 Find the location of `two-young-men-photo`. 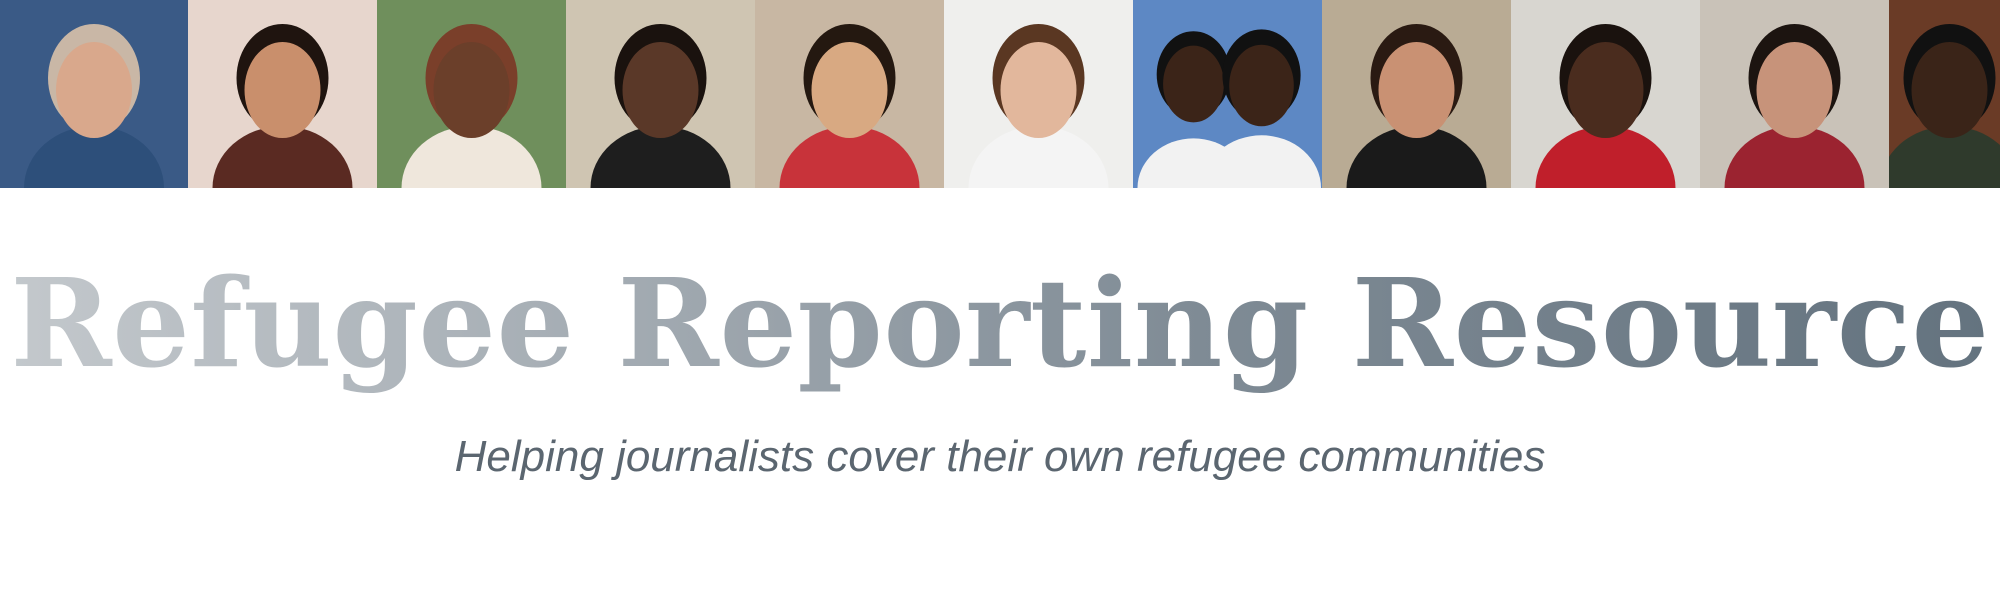

two-young-men-photo is located at coordinates (1227, 94).